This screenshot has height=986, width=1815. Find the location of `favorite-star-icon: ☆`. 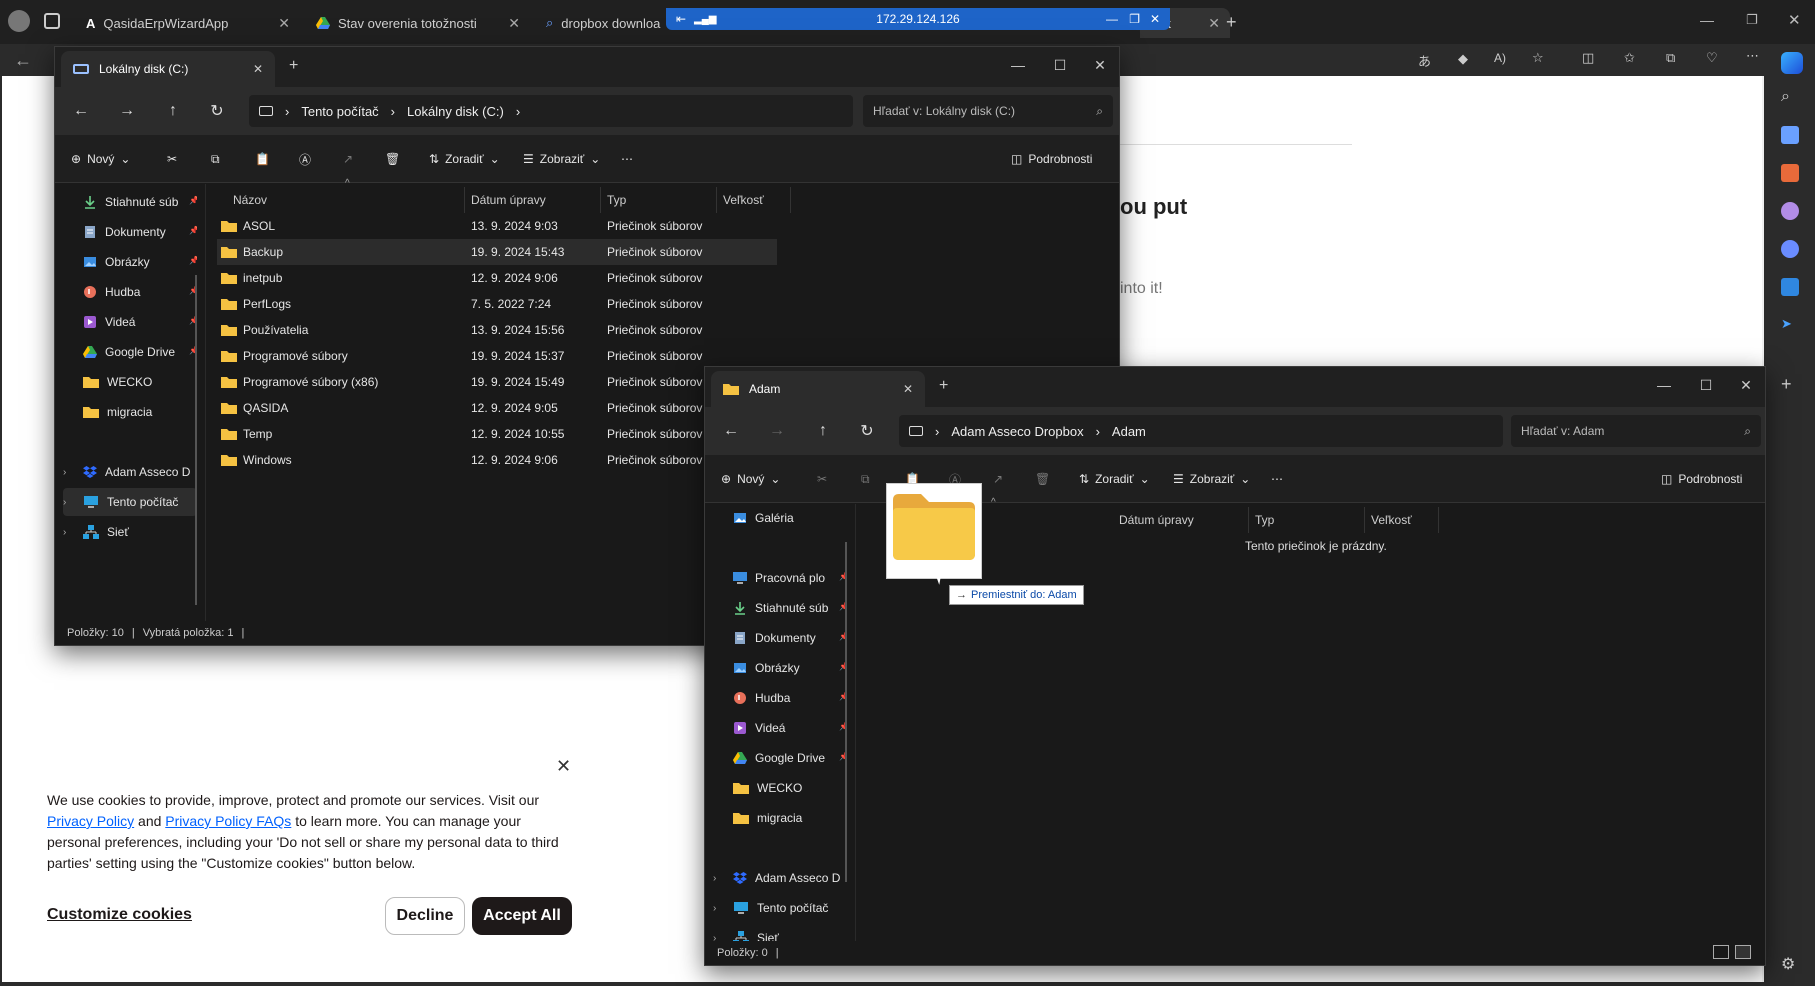

favorite-star-icon: ☆ is located at coordinates (1538, 58).